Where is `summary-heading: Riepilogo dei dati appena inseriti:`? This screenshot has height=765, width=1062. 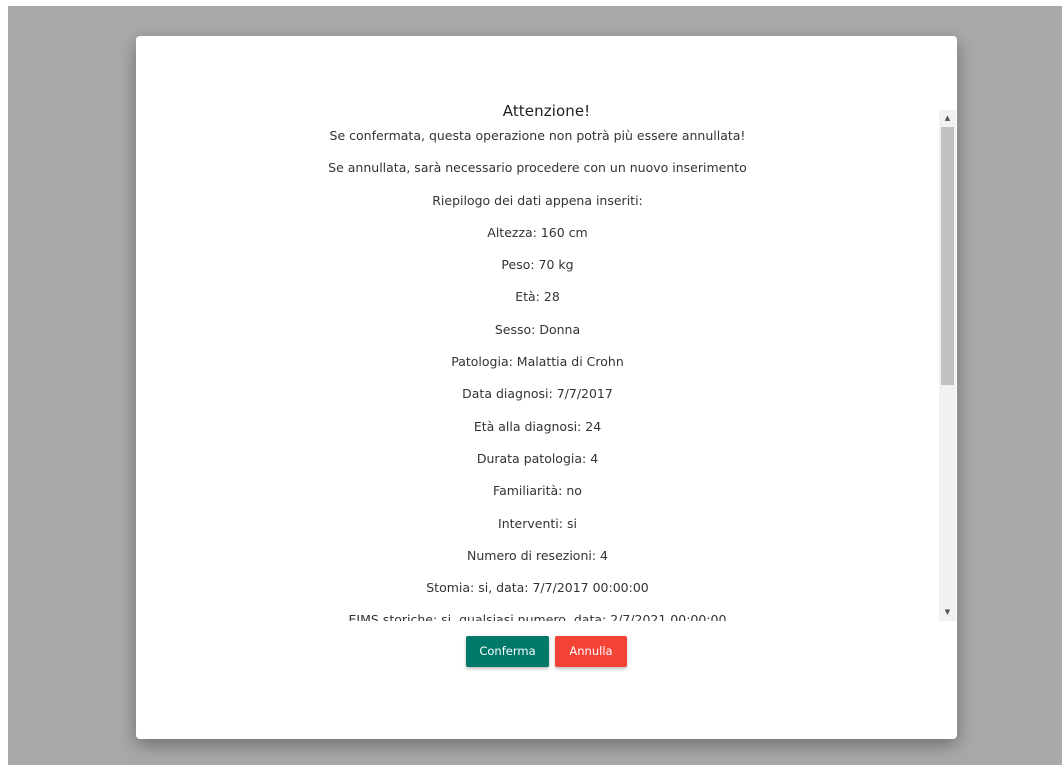 summary-heading: Riepilogo dei dati appena inseriti: is located at coordinates (537, 200).